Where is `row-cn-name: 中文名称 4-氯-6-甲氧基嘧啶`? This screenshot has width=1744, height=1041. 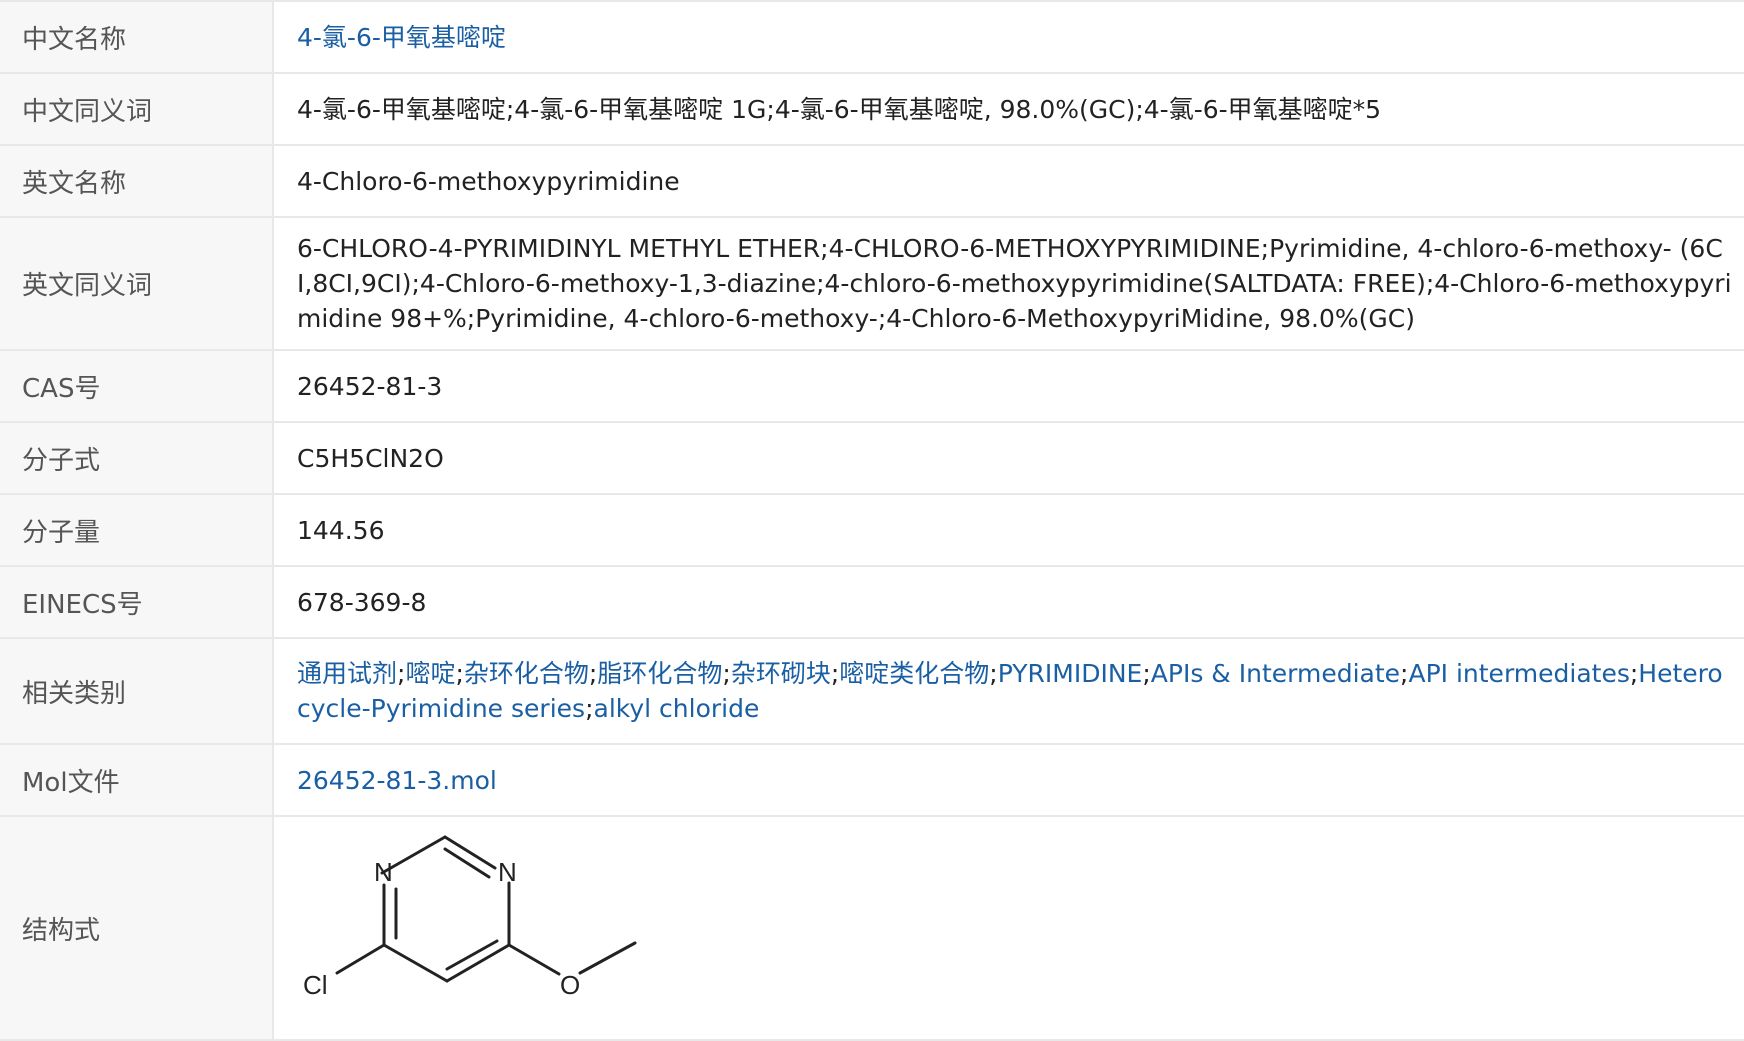 row-cn-name: 中文名称 4-氯-6-甲氧基嘧啶 is located at coordinates (872, 37).